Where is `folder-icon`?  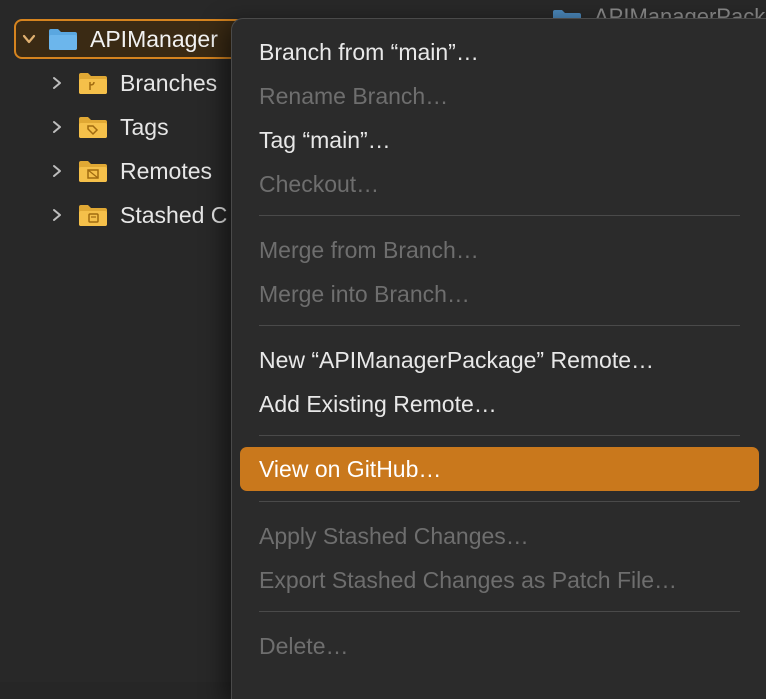 folder-icon is located at coordinates (63, 39).